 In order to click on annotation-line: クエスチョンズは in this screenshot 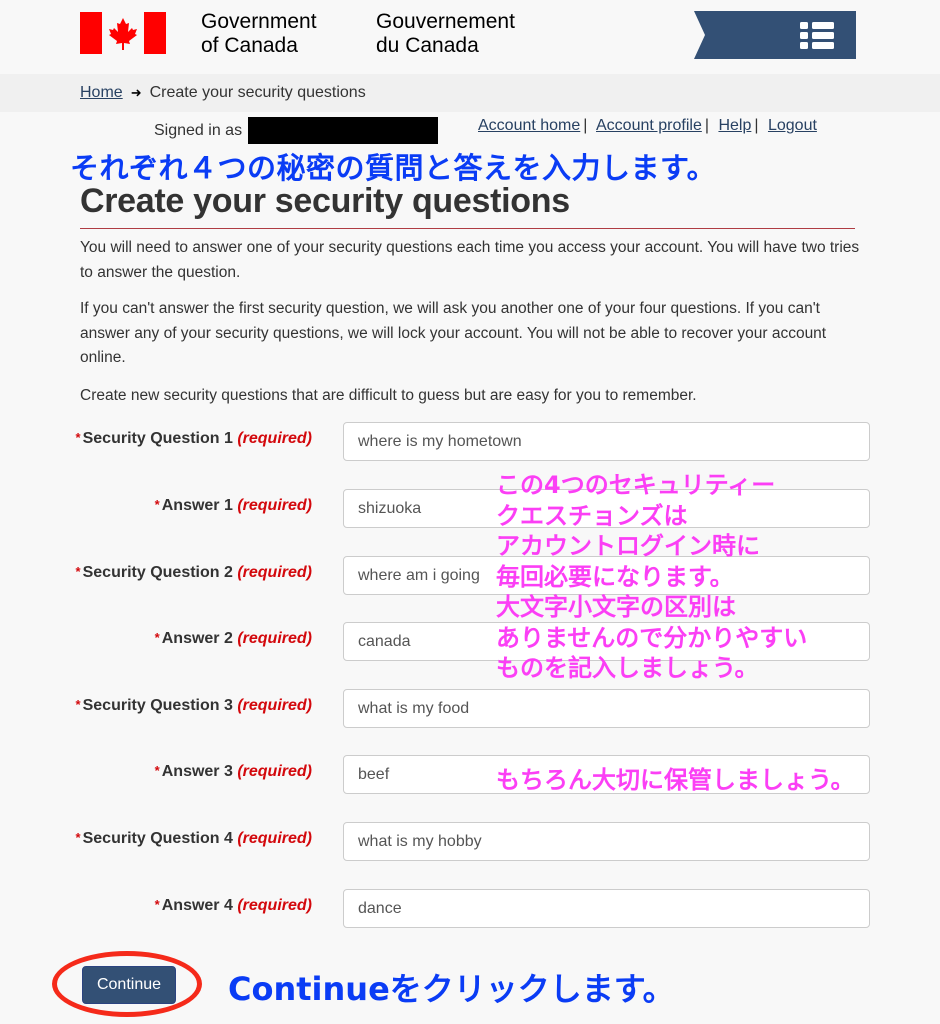, I will do `click(592, 515)`.